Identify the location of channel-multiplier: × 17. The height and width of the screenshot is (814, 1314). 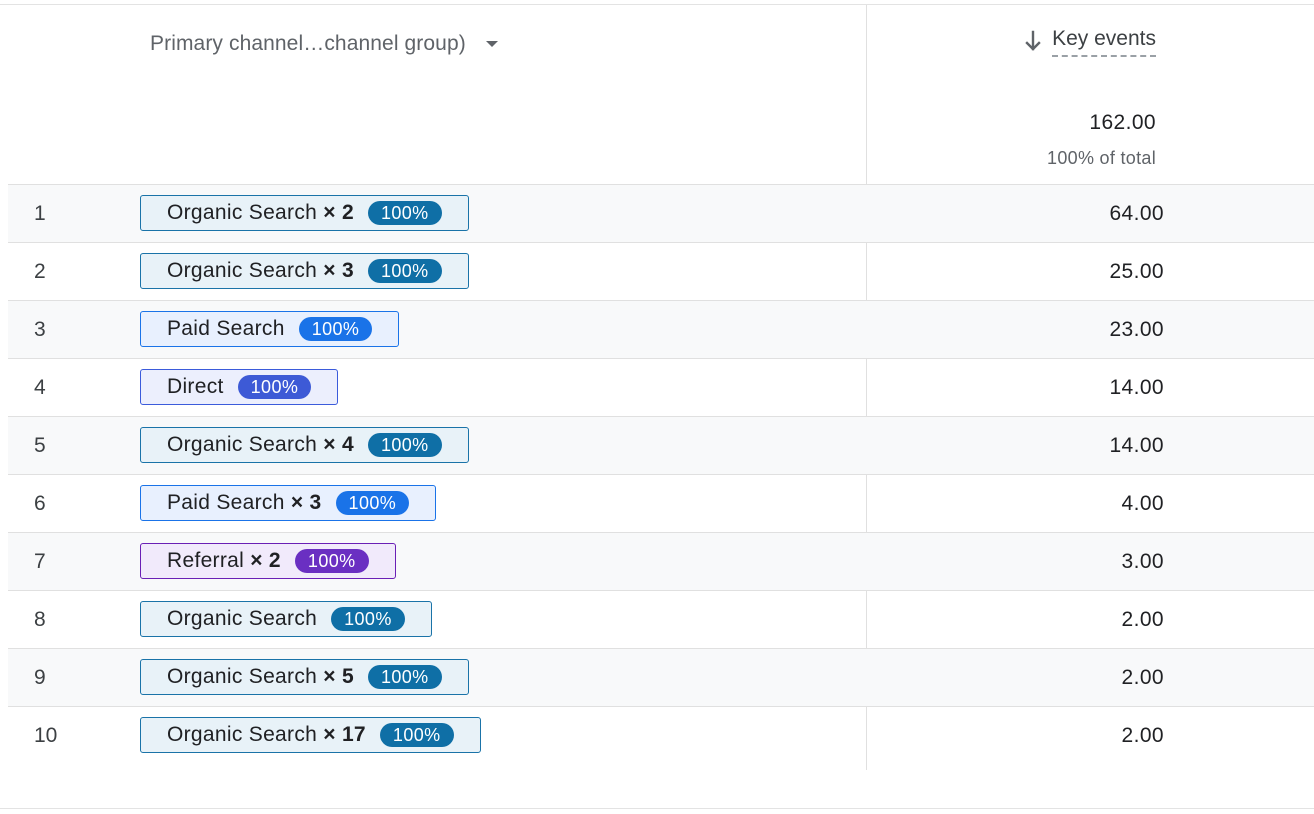
(344, 734).